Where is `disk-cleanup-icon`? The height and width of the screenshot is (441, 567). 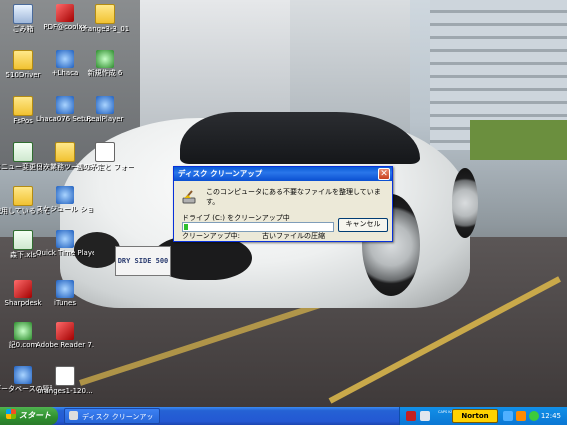 disk-cleanup-icon is located at coordinates (189, 197).